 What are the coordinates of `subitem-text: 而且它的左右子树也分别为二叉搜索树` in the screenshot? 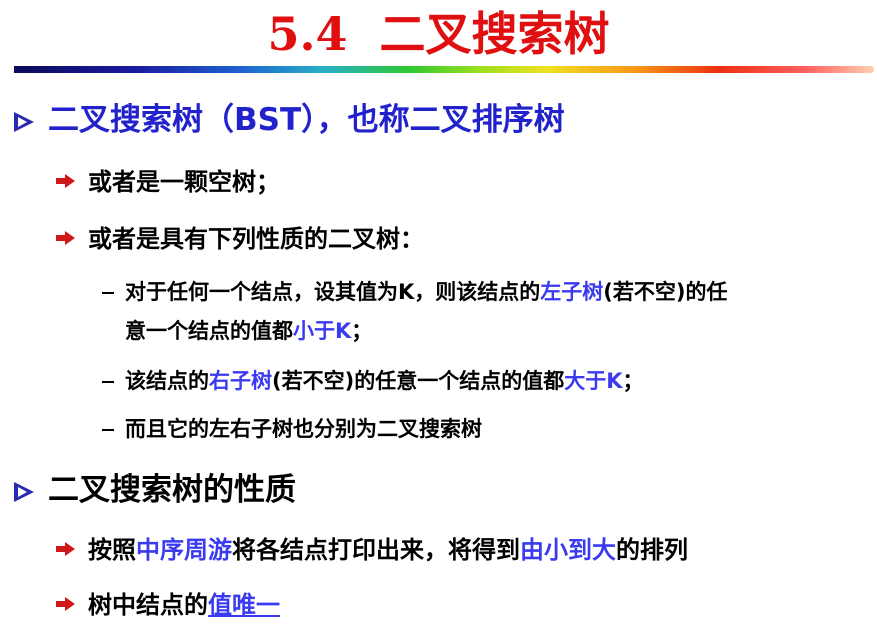 It's located at (303, 429).